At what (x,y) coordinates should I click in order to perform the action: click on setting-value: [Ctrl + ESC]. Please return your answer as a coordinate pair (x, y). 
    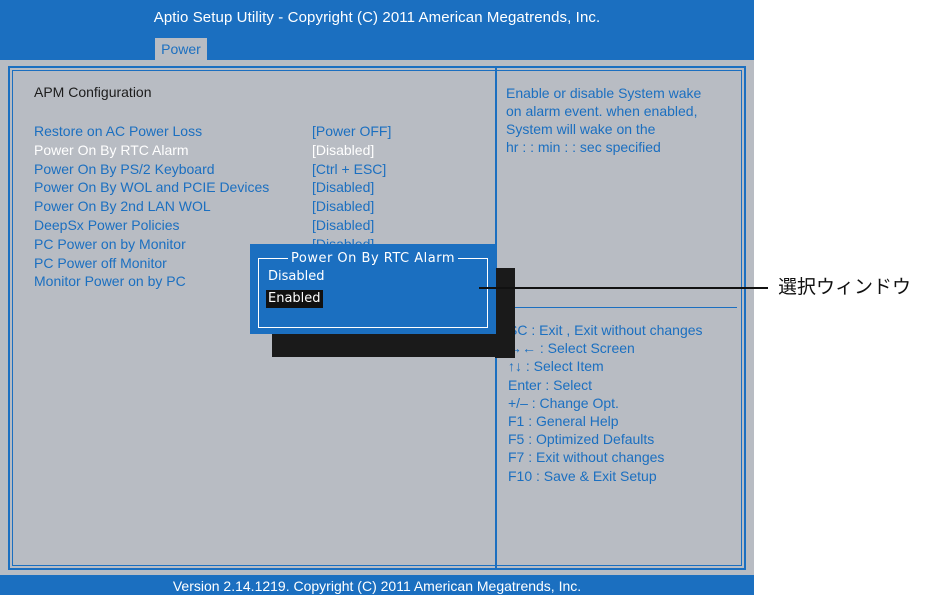
    Looking at the image, I should click on (351, 169).